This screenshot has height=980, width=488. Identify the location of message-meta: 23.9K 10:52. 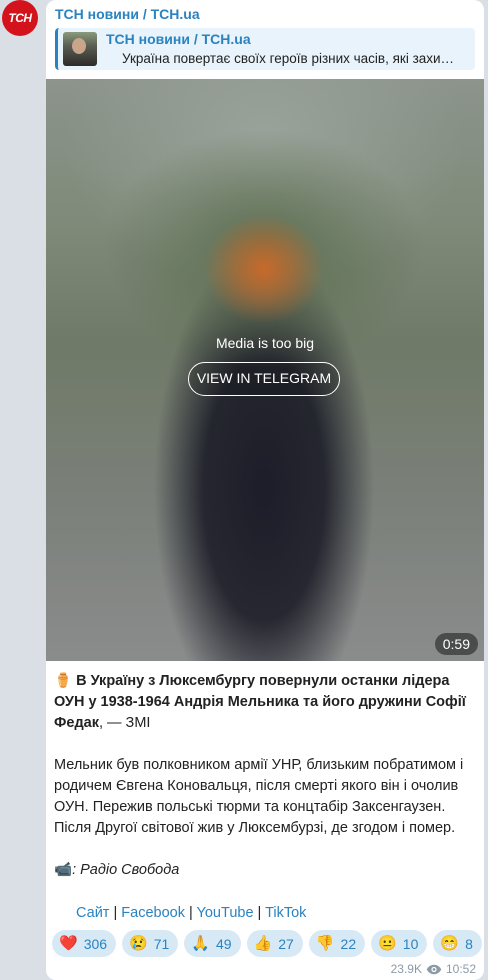
(433, 969).